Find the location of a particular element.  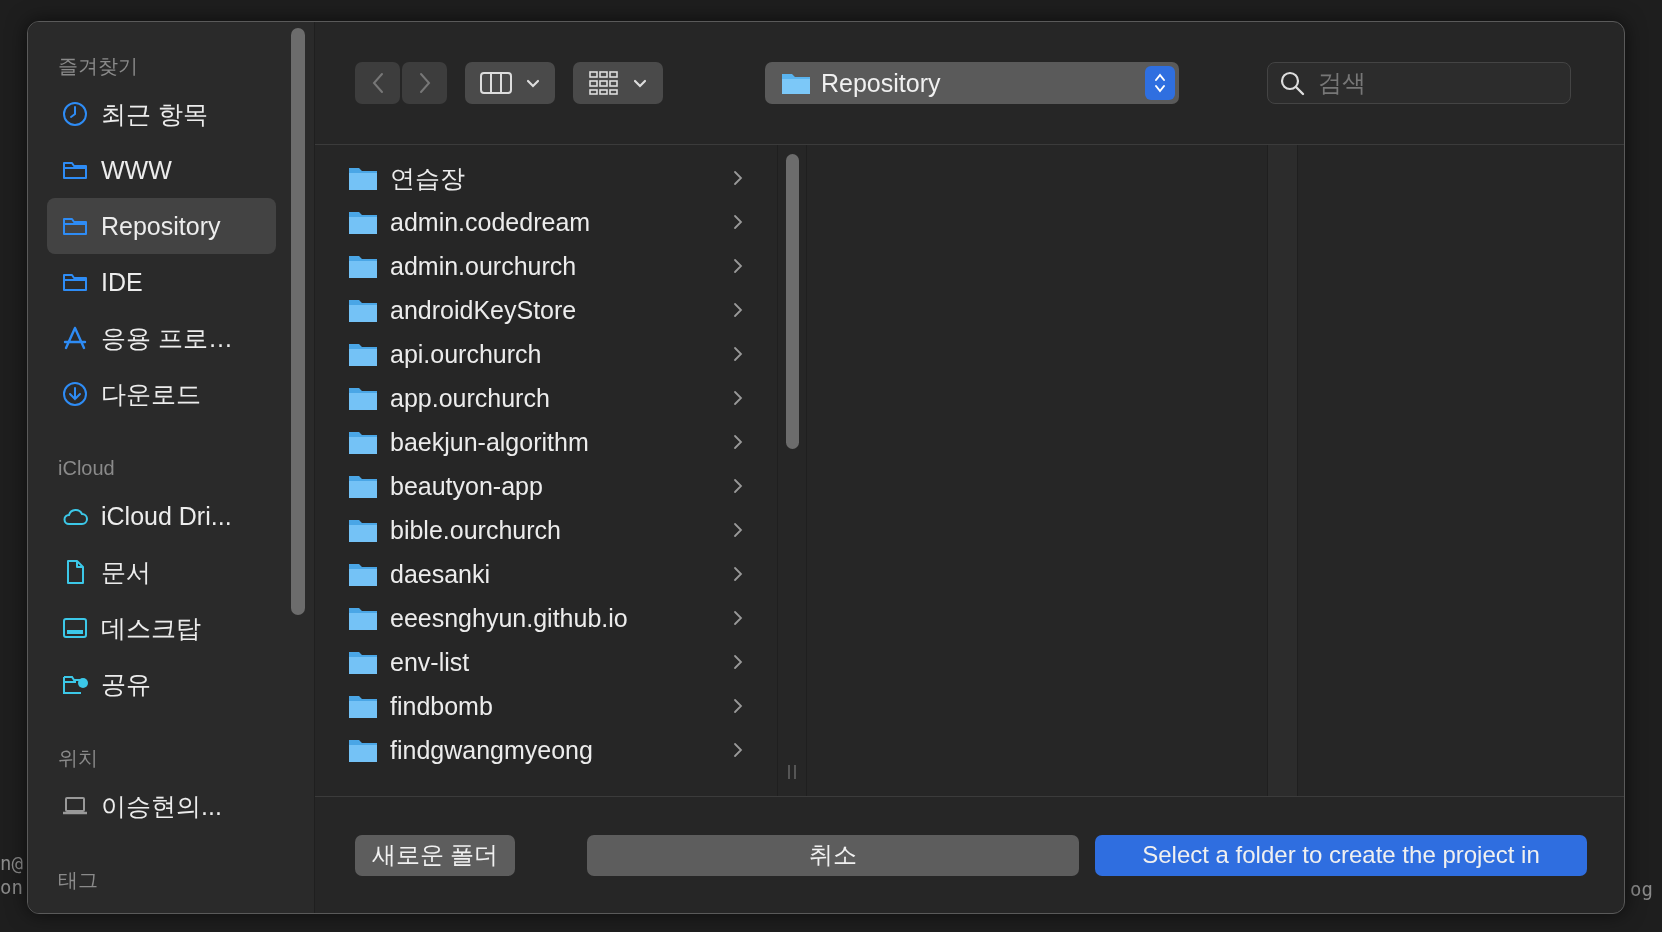

sidebar-item: IDE is located at coordinates (161, 282).